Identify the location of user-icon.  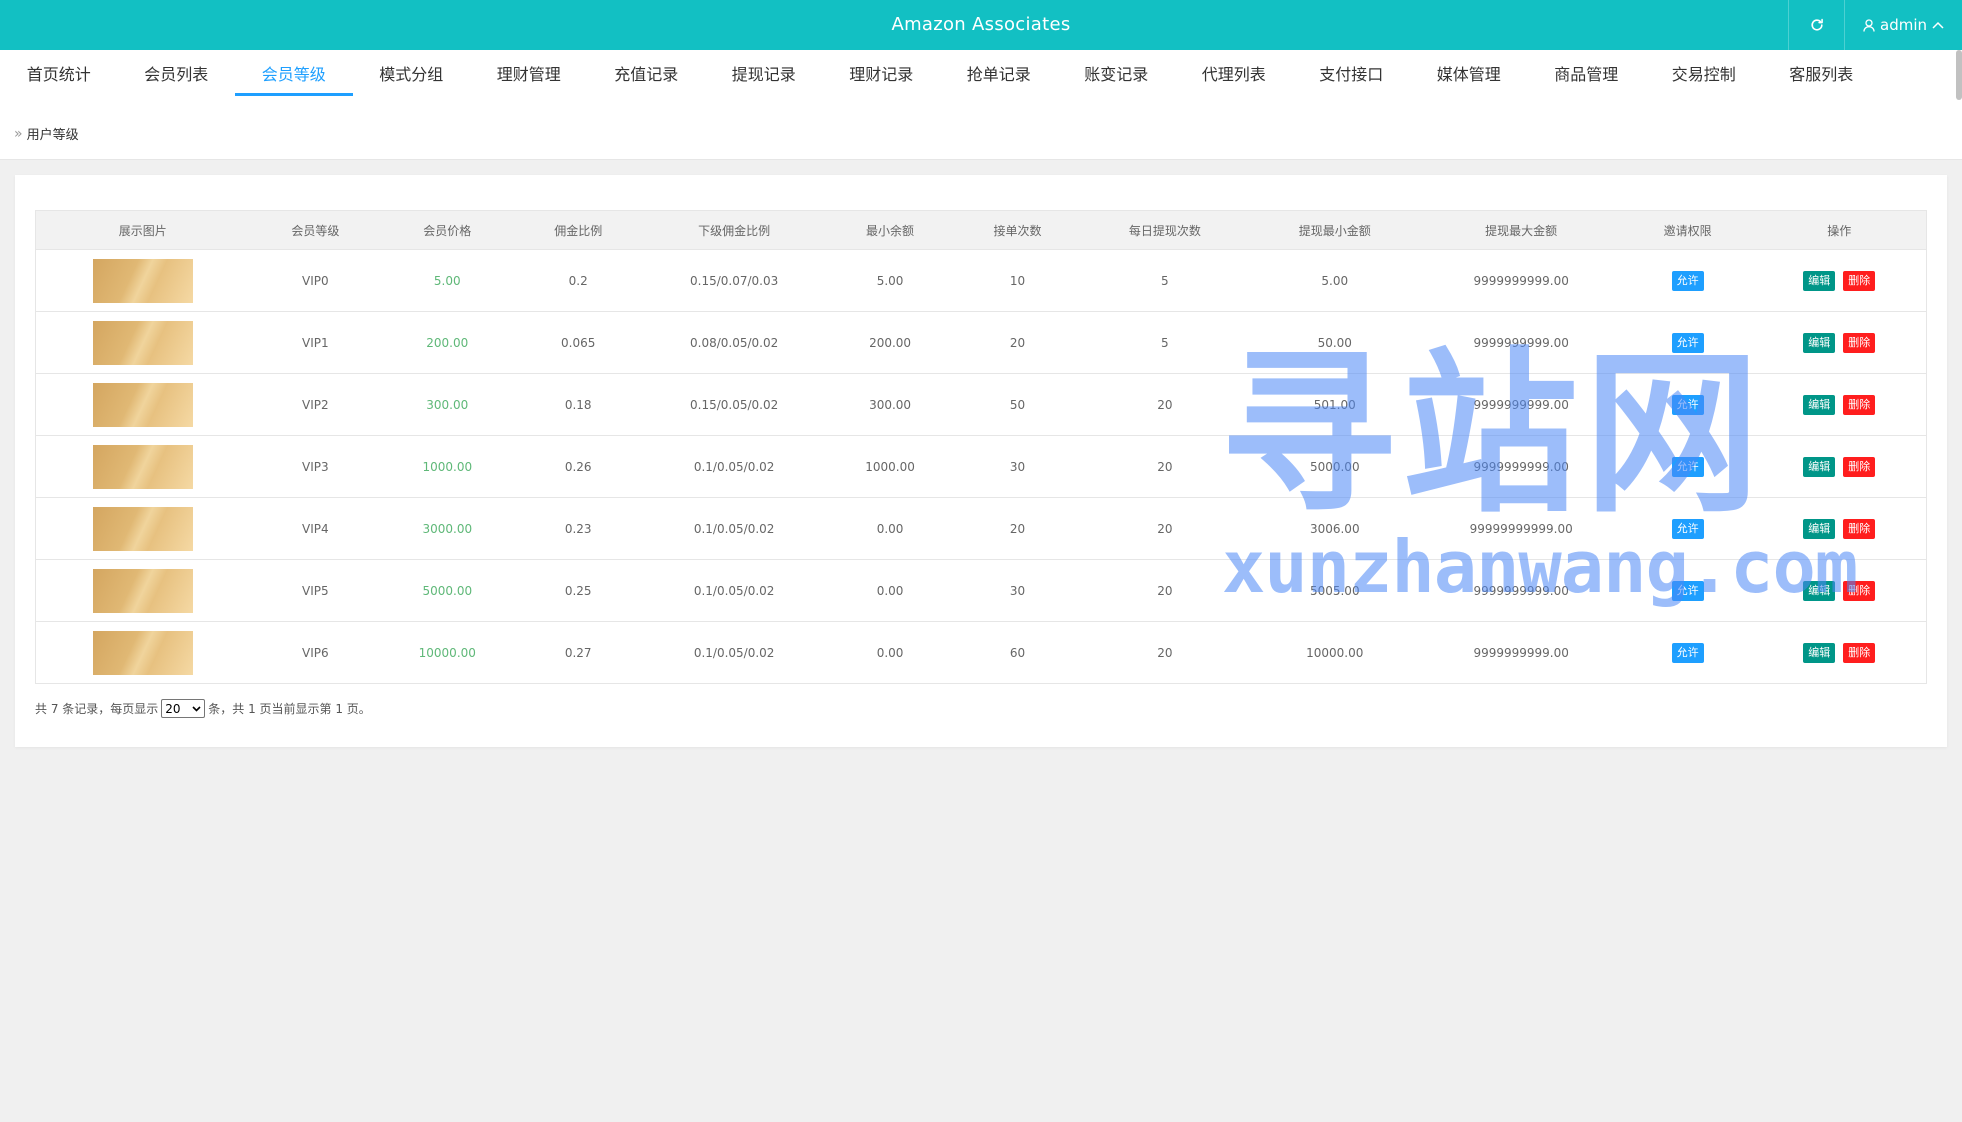
(1869, 25).